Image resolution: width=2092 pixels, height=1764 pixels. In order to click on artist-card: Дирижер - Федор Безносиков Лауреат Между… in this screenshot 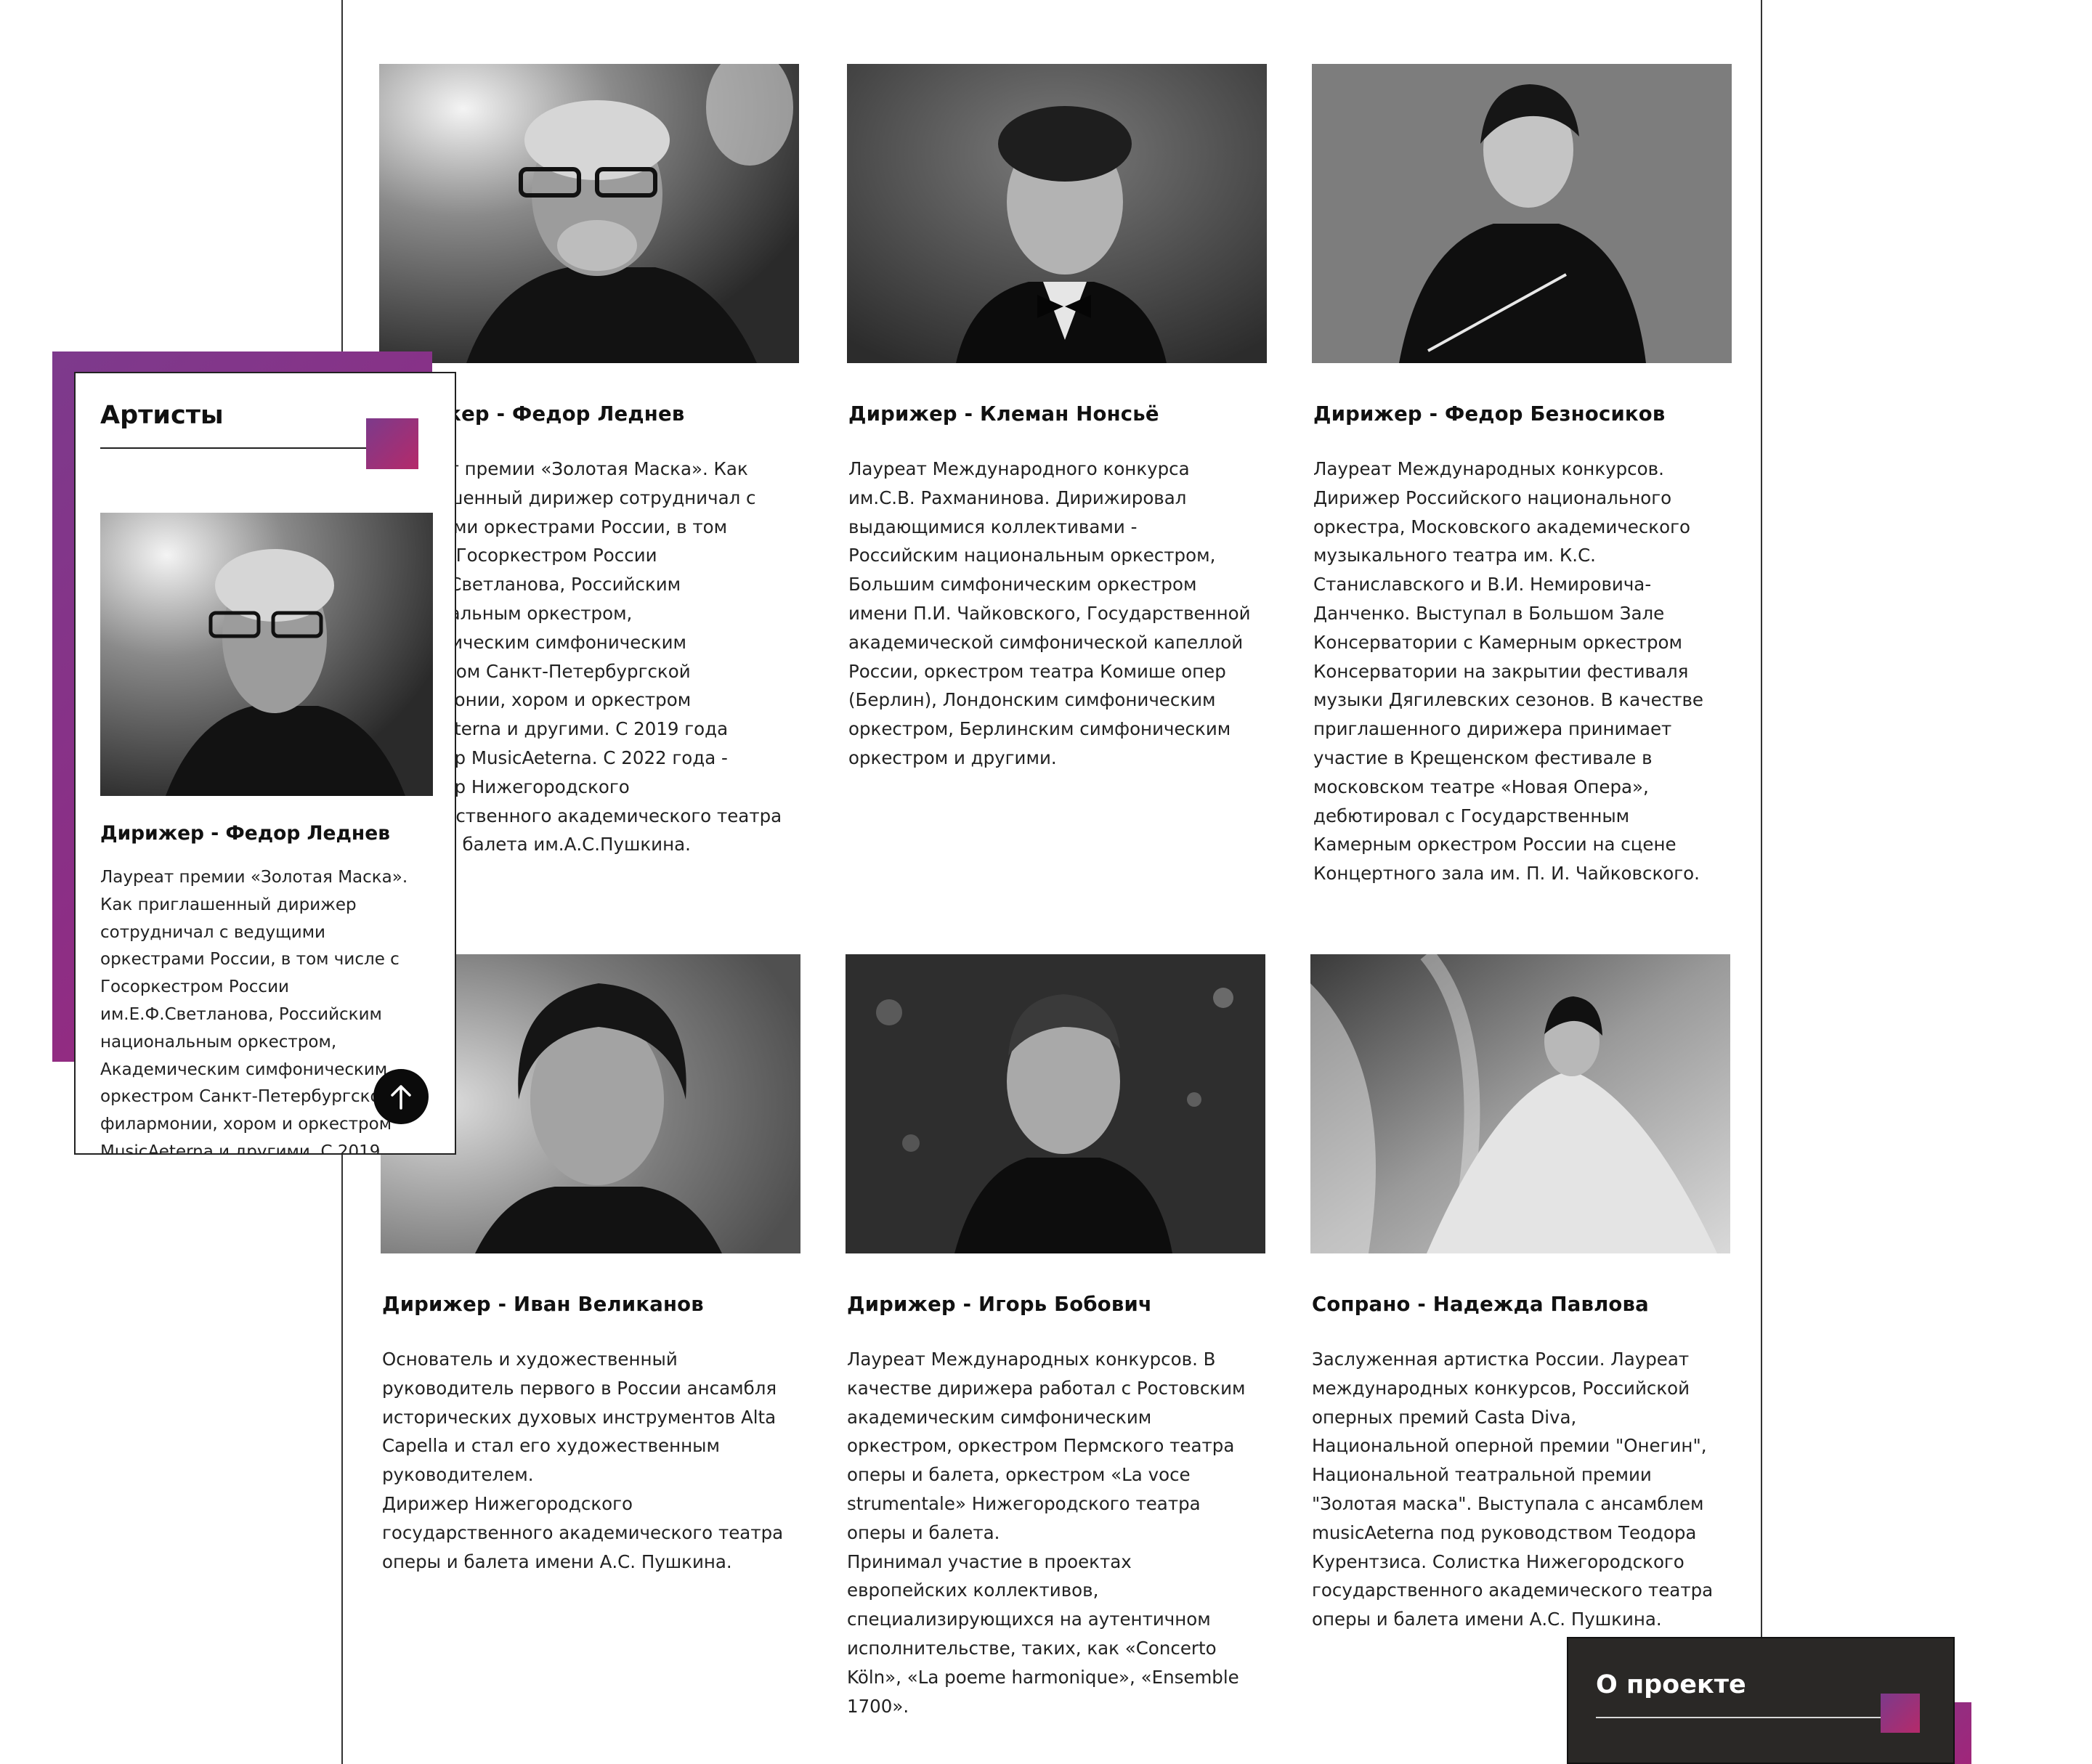, I will do `click(1522, 476)`.